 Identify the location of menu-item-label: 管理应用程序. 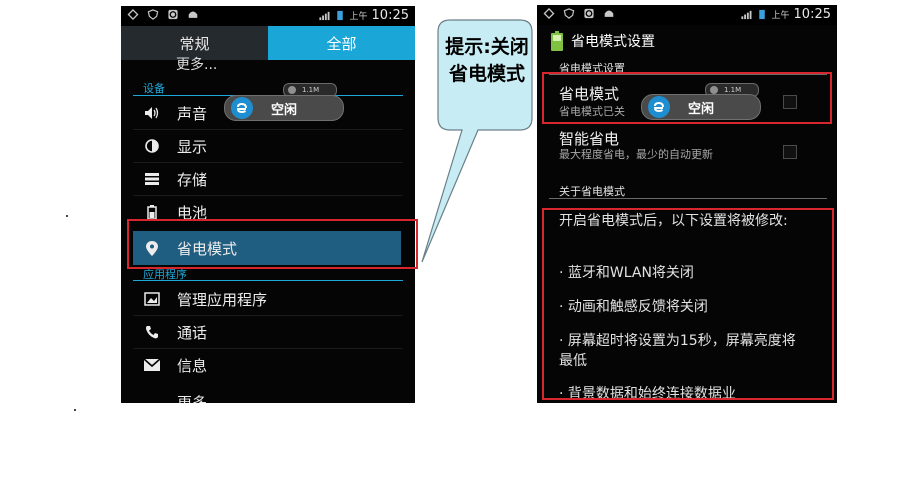
(222, 299).